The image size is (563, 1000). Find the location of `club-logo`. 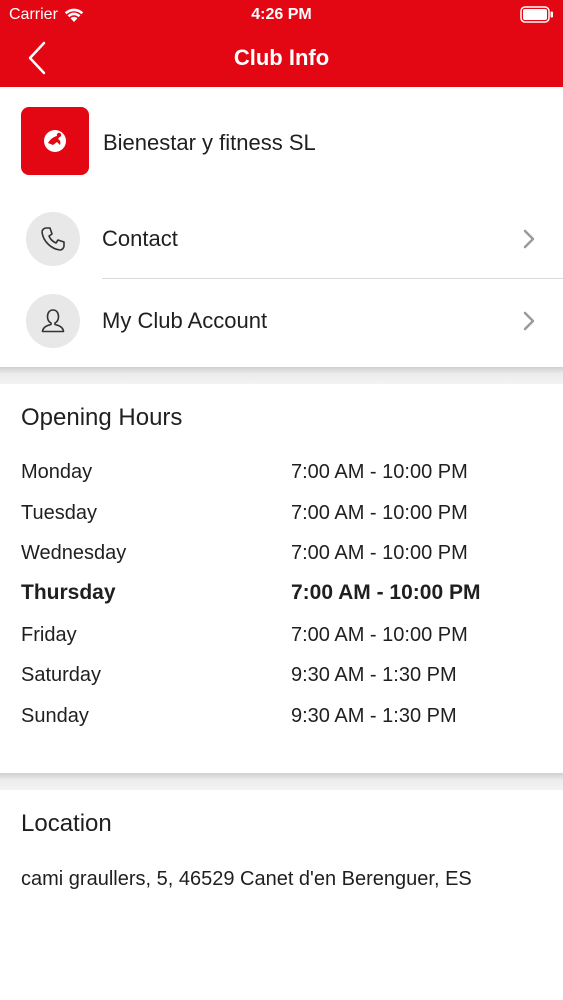

club-logo is located at coordinates (55, 141).